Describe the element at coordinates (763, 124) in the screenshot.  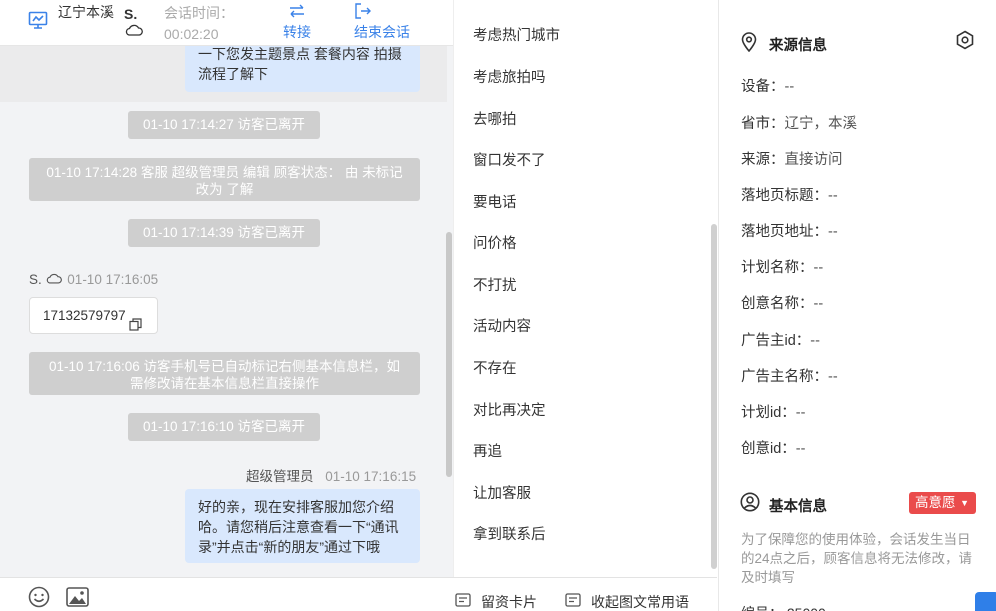
I see `info-label: 省市：` at that location.